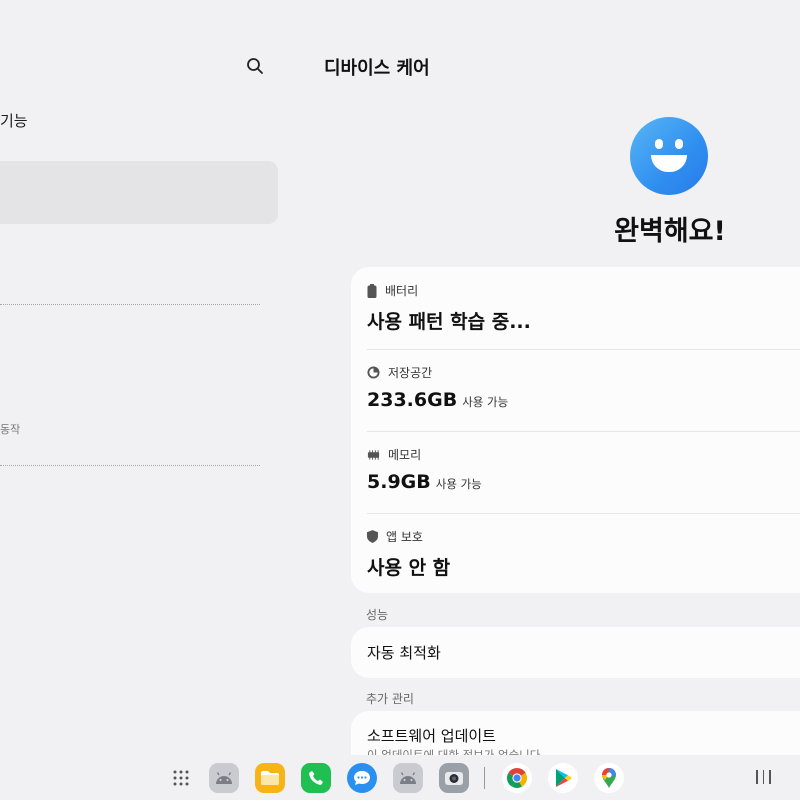 This screenshot has height=800, width=800. Describe the element at coordinates (669, 156) in the screenshot. I see `smiley-face-icon` at that location.